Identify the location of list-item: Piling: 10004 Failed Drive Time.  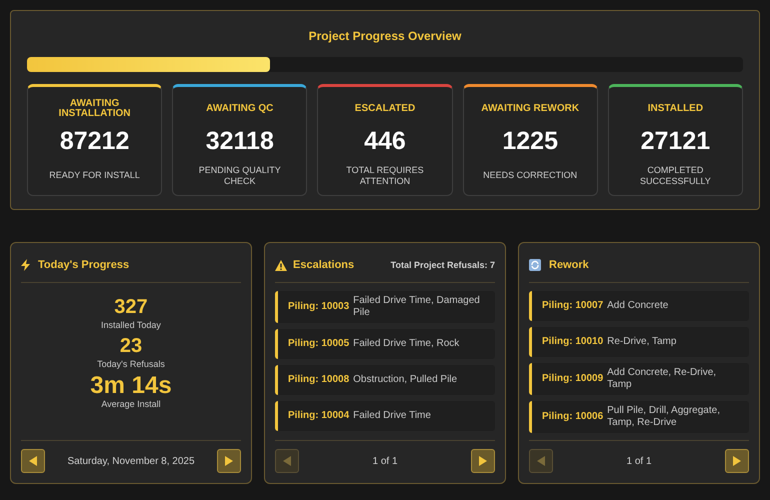
(385, 415).